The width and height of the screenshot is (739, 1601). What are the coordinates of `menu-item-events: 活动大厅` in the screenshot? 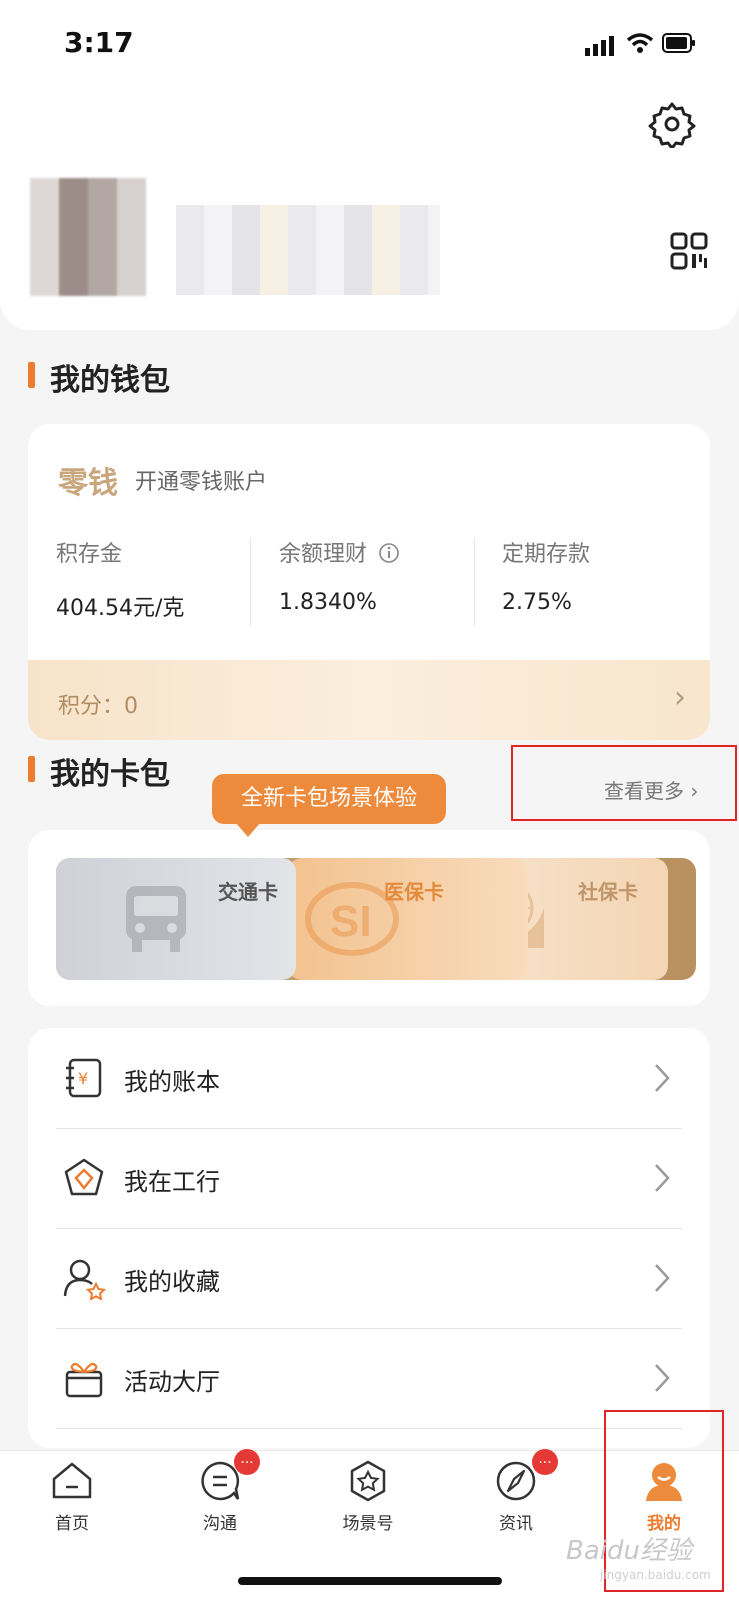 It's located at (369, 1378).